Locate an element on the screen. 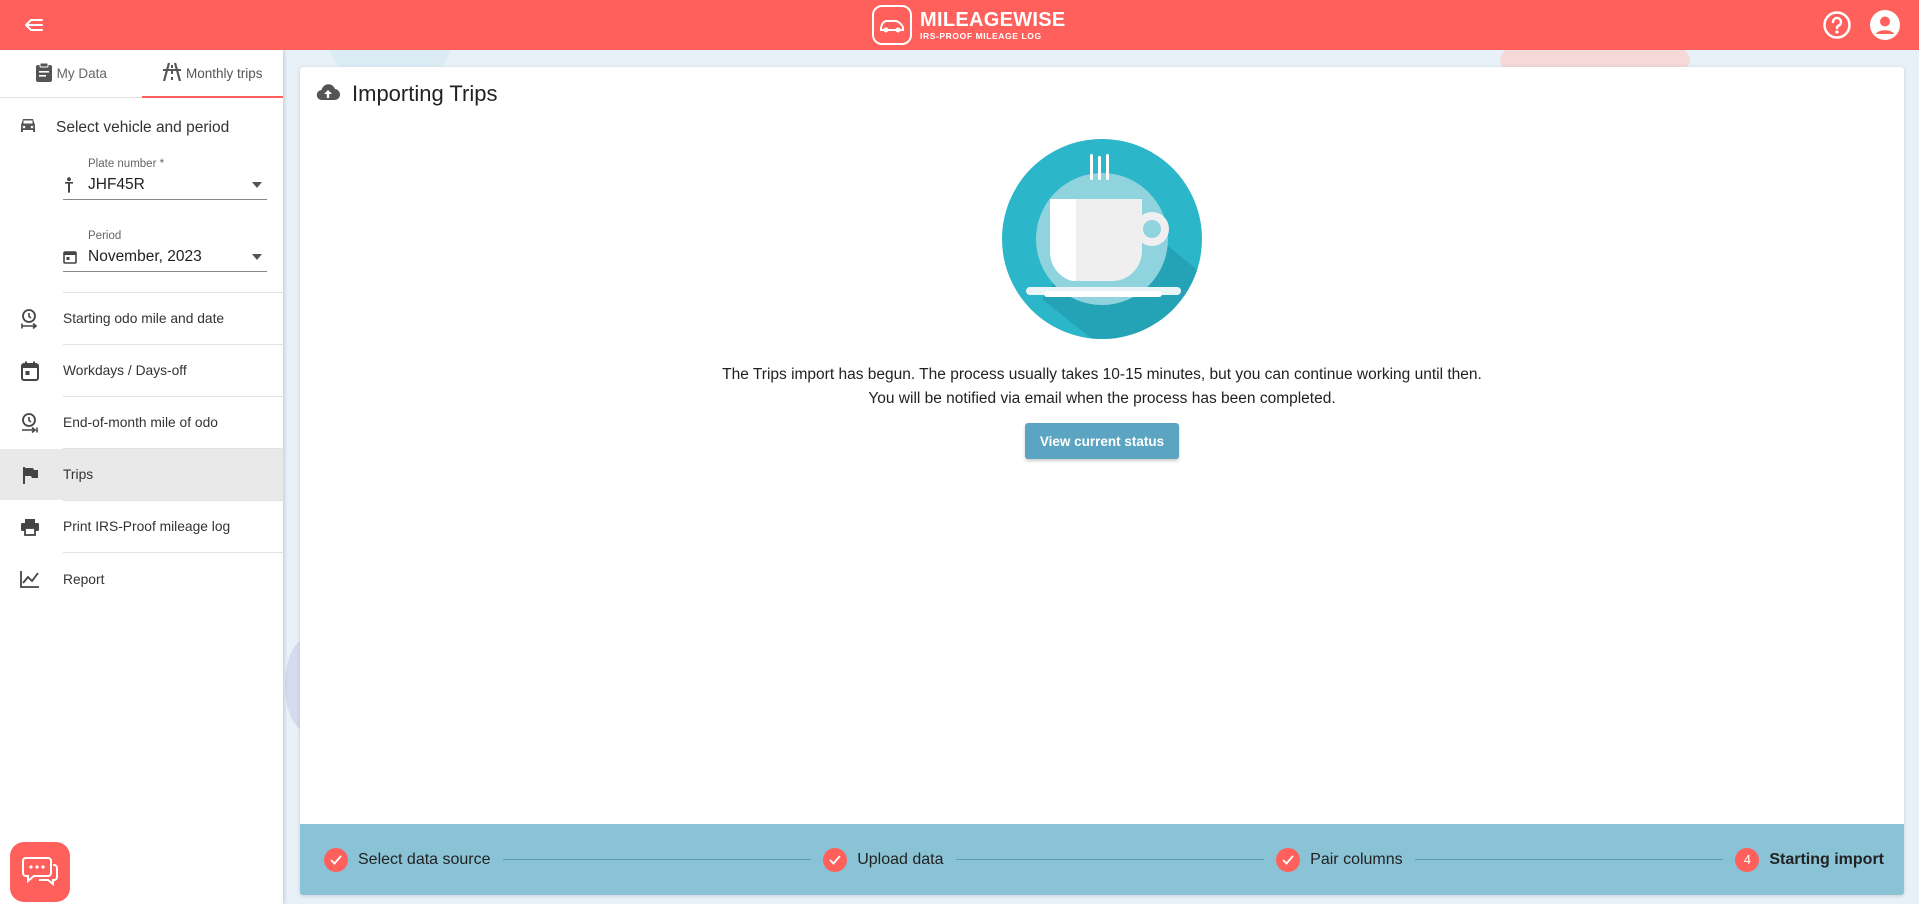 Image resolution: width=1919 pixels, height=904 pixels. flag-icon is located at coordinates (30, 475).